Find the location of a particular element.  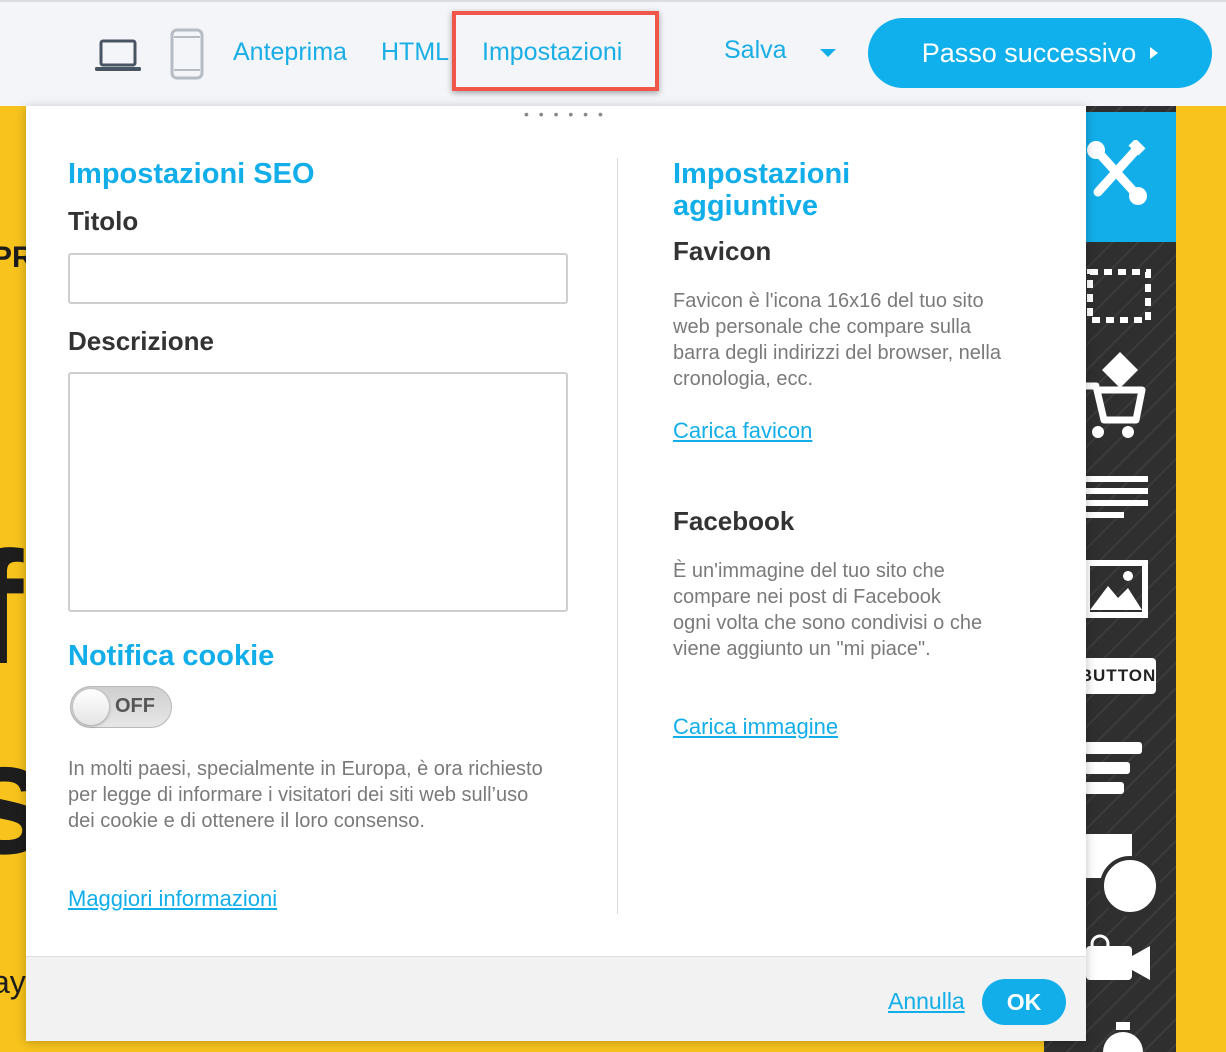

seo-heading: Impostazioni SEO is located at coordinates (191, 174).